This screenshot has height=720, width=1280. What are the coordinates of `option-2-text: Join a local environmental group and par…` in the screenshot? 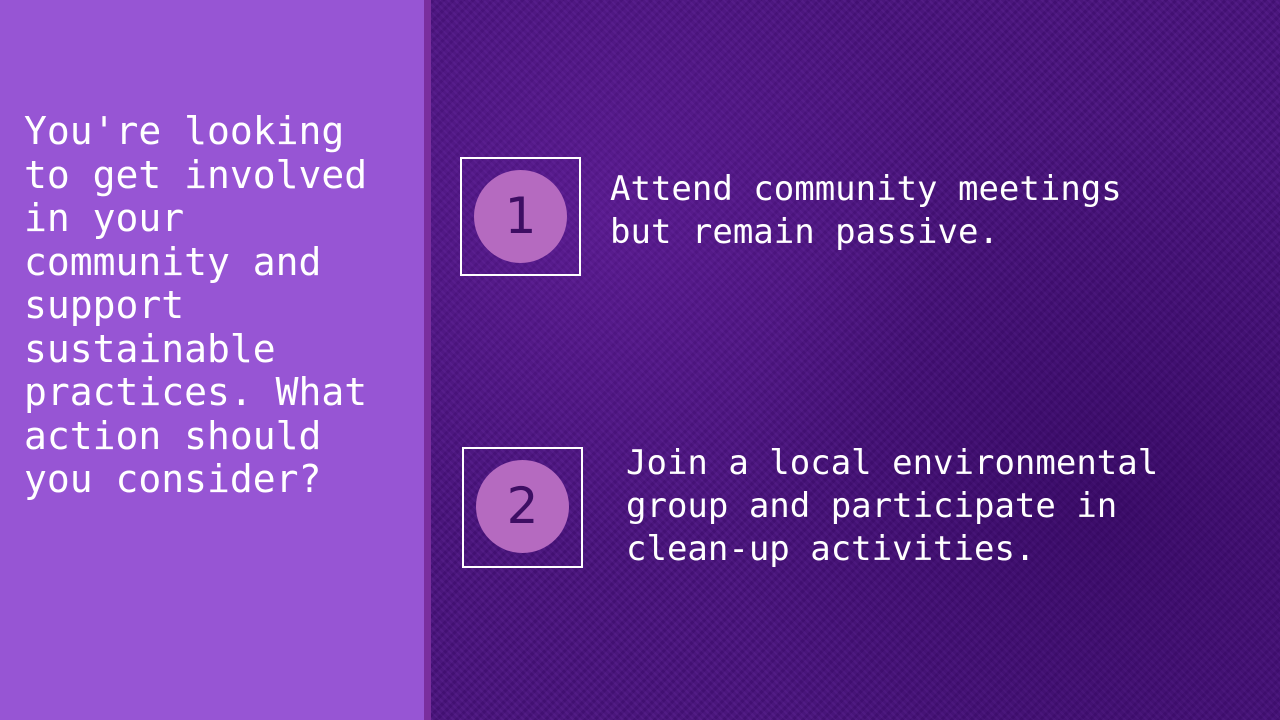 It's located at (946, 506).